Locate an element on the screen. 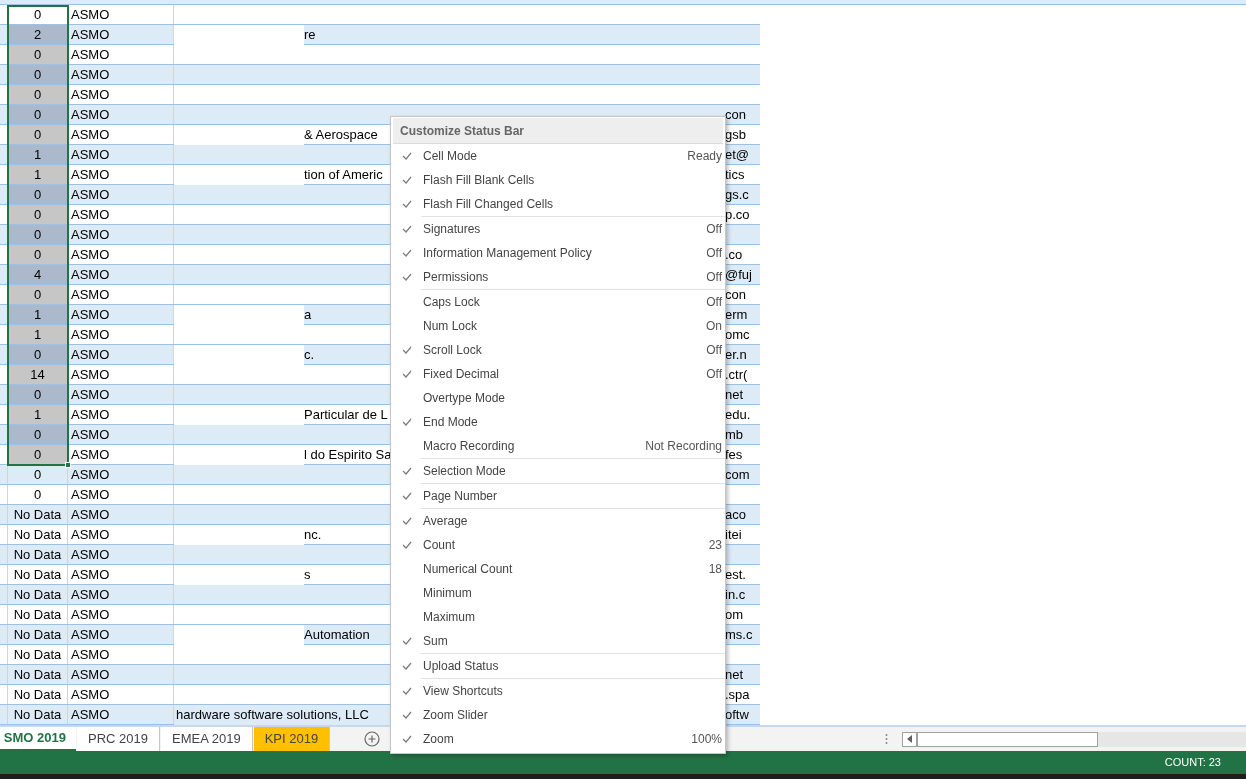  menu-item: Flash Fill Changed Cells is located at coordinates (558, 204).